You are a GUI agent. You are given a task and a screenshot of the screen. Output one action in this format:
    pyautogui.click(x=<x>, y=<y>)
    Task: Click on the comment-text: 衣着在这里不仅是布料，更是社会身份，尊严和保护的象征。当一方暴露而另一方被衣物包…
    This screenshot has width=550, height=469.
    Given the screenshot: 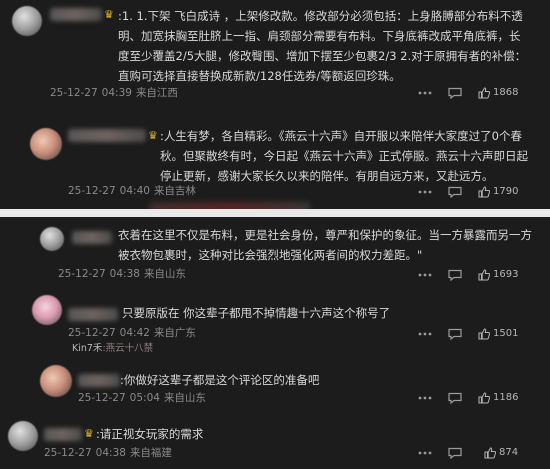 What is the action you would take?
    pyautogui.click(x=325, y=245)
    